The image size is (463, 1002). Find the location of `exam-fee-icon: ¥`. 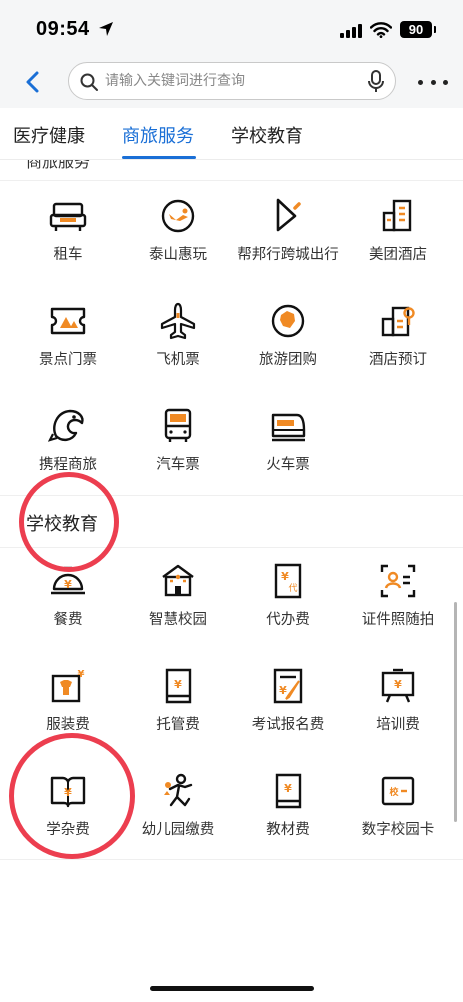

exam-fee-icon: ¥ is located at coordinates (288, 686).